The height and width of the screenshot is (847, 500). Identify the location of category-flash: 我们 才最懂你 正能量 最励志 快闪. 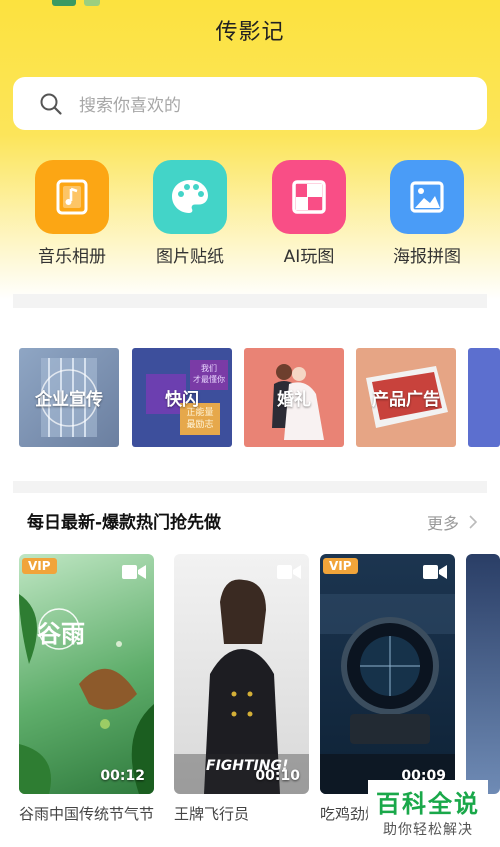
(182, 397).